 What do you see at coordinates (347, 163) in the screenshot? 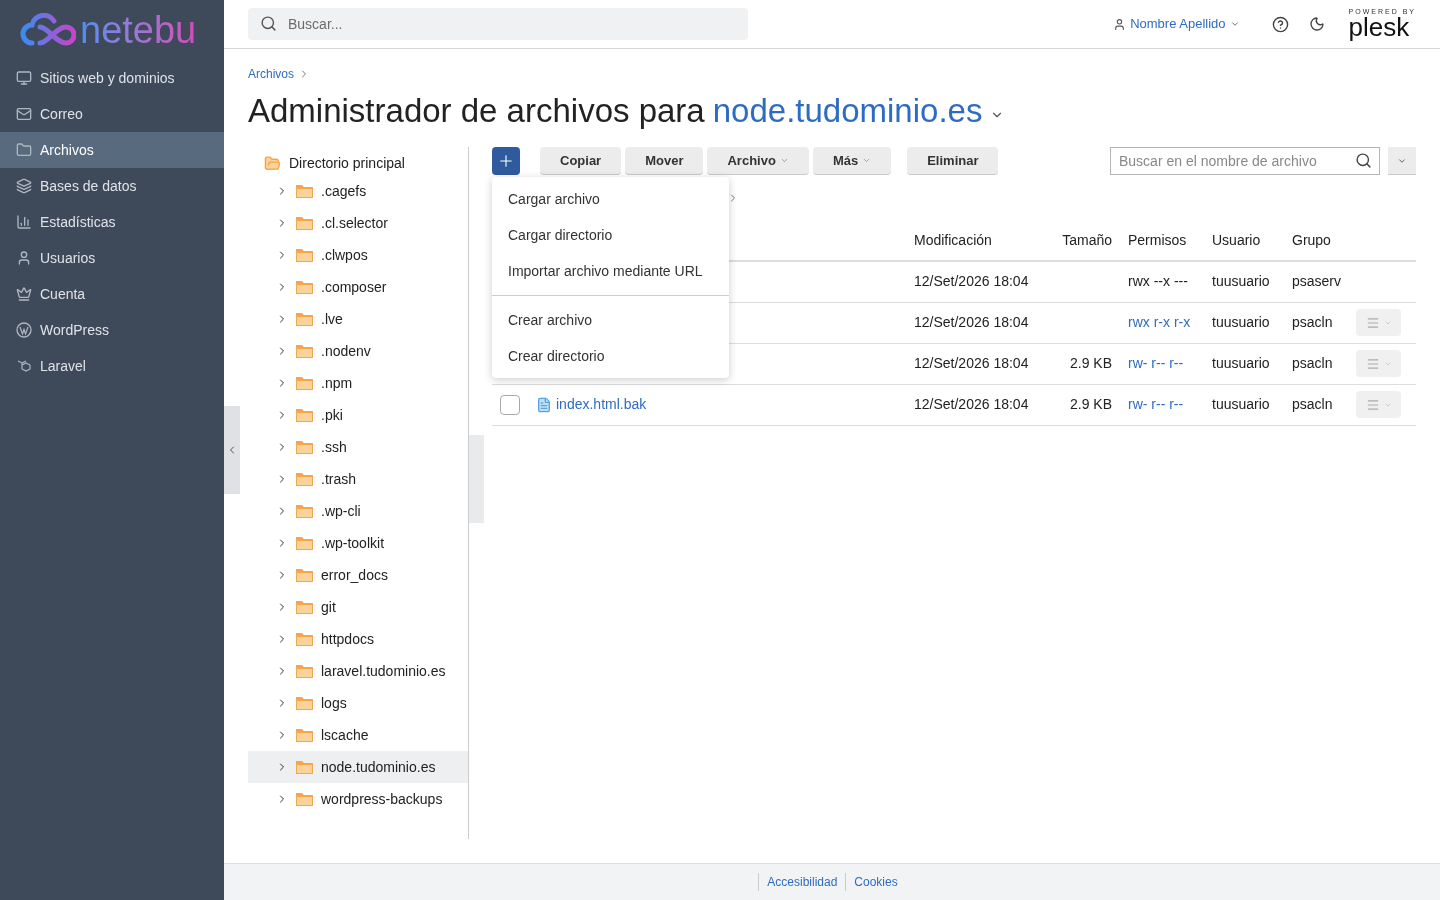
I see `tree-root: Directorio principal` at bounding box center [347, 163].